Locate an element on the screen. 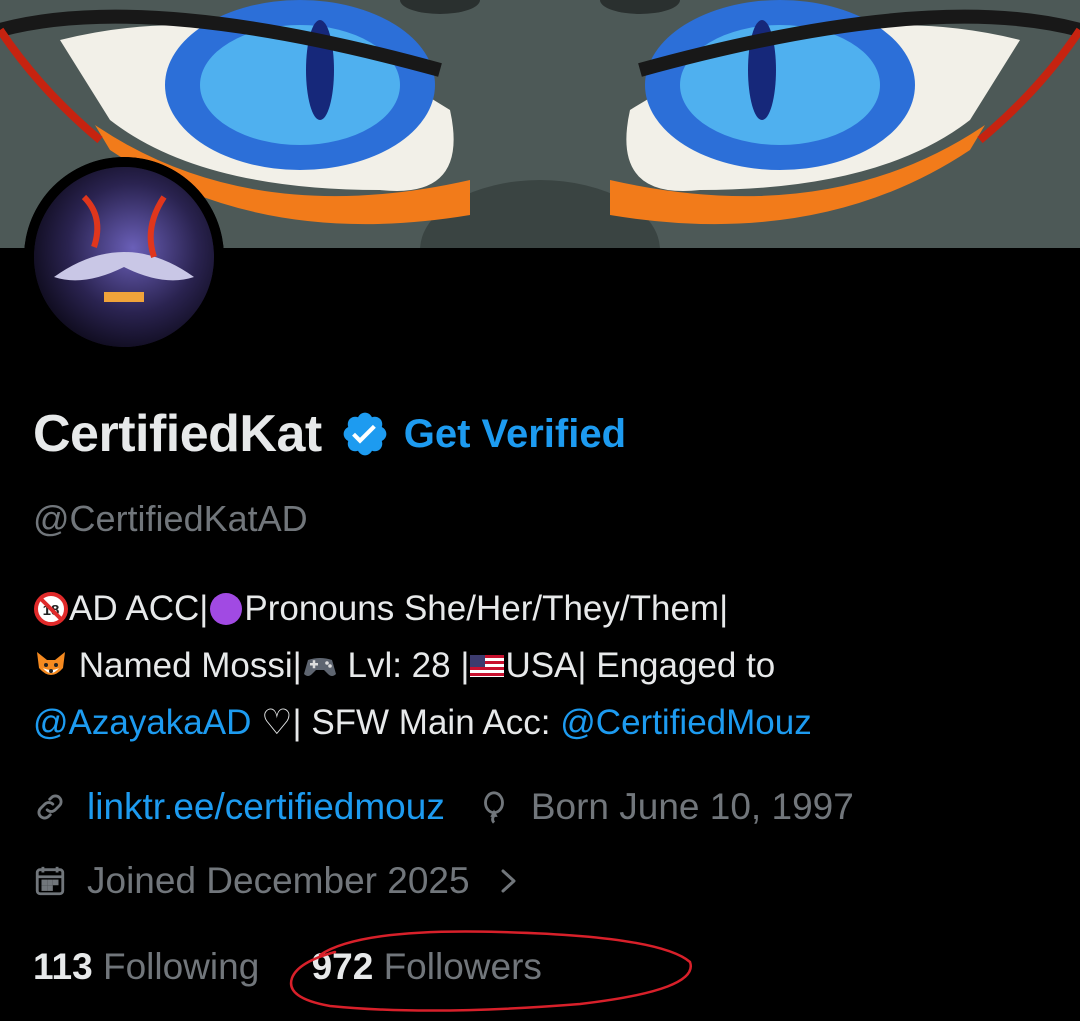 This screenshot has height=1021, width=1080. profile-handle: @CertifiedKatAD is located at coordinates (170, 518).